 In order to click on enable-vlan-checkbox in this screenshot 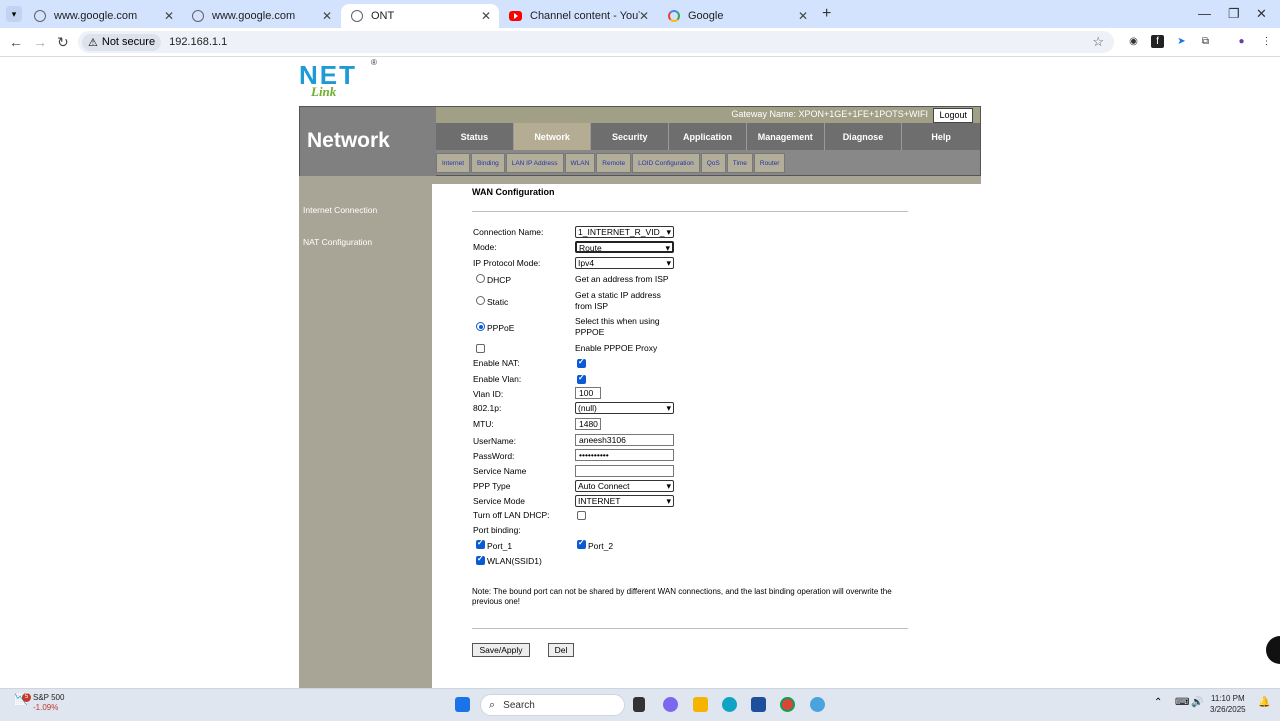, I will do `click(581, 378)`.